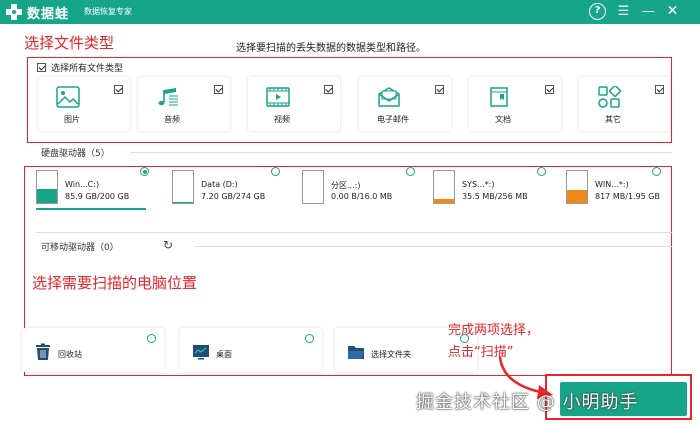  I want to click on select-all-checkbox: 选择所有文件类型, so click(80, 67).